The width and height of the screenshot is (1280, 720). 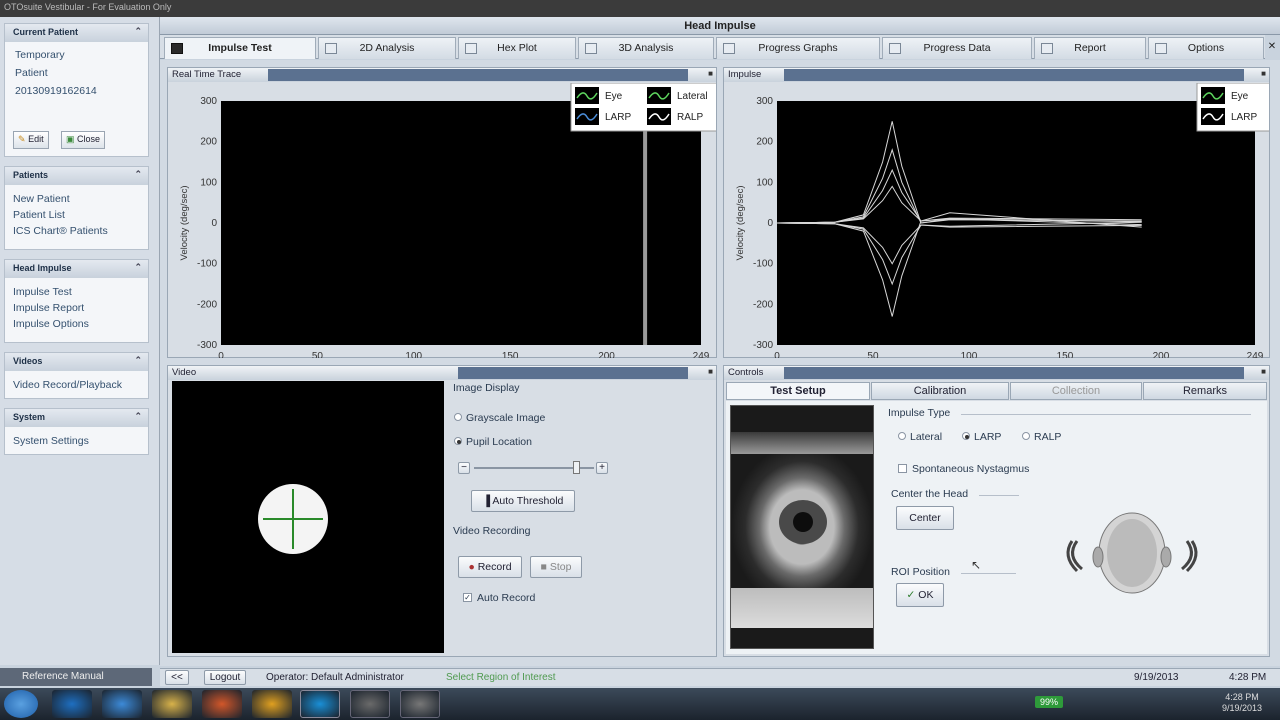 I want to click on tab-progress-graphs: Progress Graphs, so click(x=798, y=48).